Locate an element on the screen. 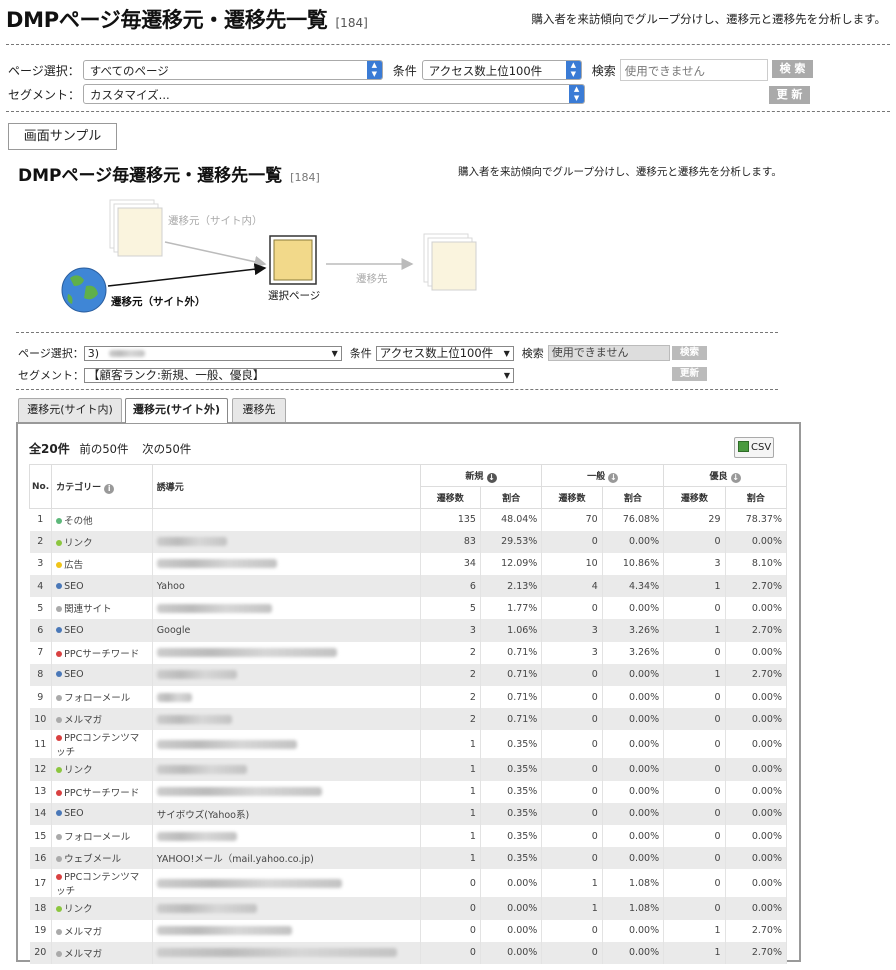 The image size is (896, 970). segment-select: カスタマイズ... ▲ ▼ is located at coordinates (334, 94).